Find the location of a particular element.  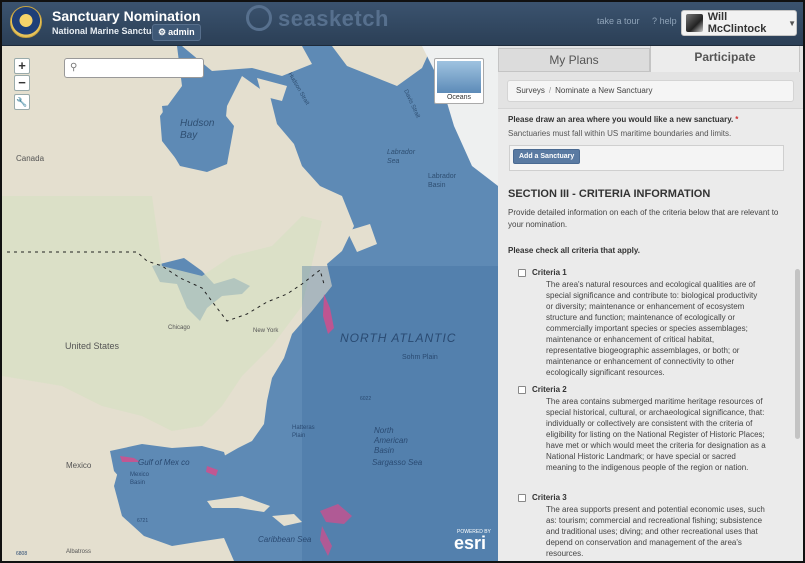

tab-participate: Participate is located at coordinates (725, 59).